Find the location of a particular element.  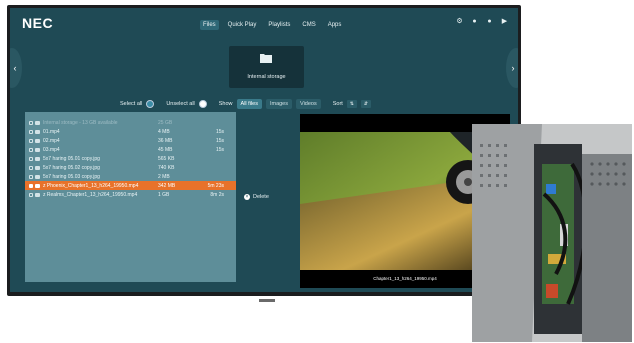

file-name: 01.mp4 is located at coordinates (51, 131).